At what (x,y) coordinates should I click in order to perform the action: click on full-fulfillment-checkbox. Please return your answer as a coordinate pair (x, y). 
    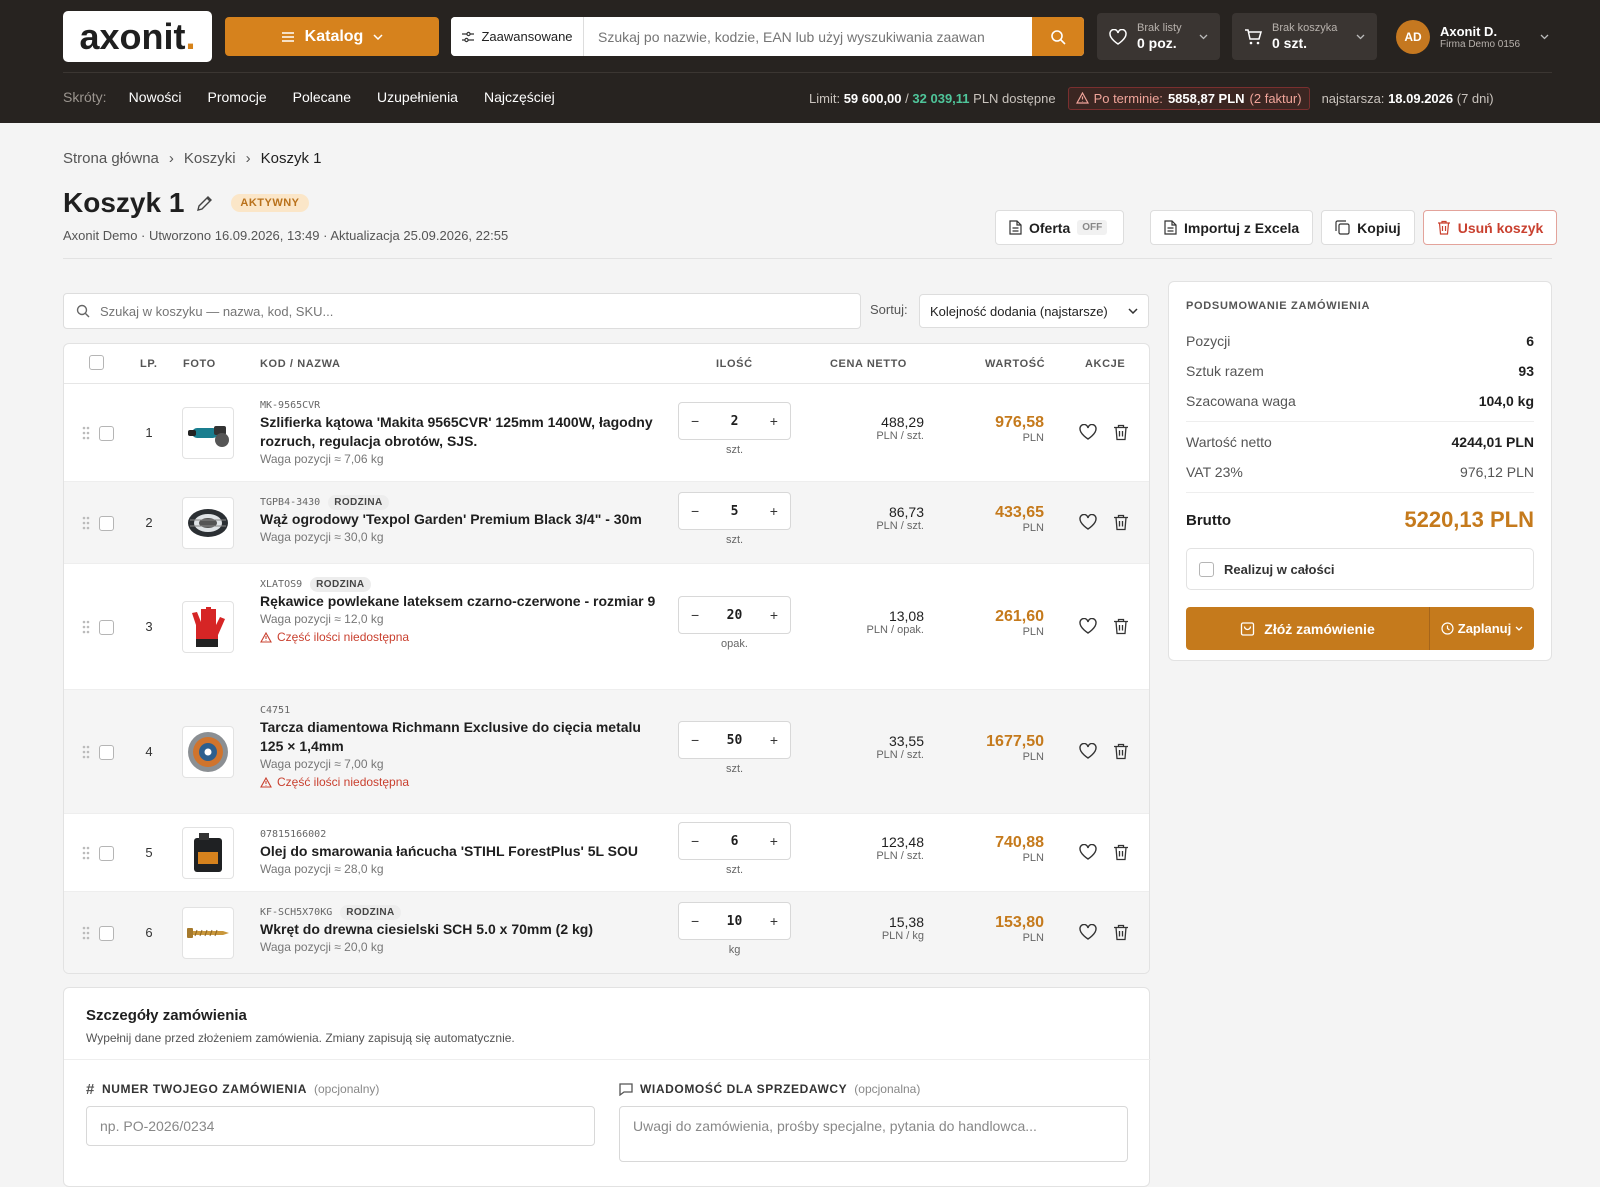
    Looking at the image, I should click on (1206, 569).